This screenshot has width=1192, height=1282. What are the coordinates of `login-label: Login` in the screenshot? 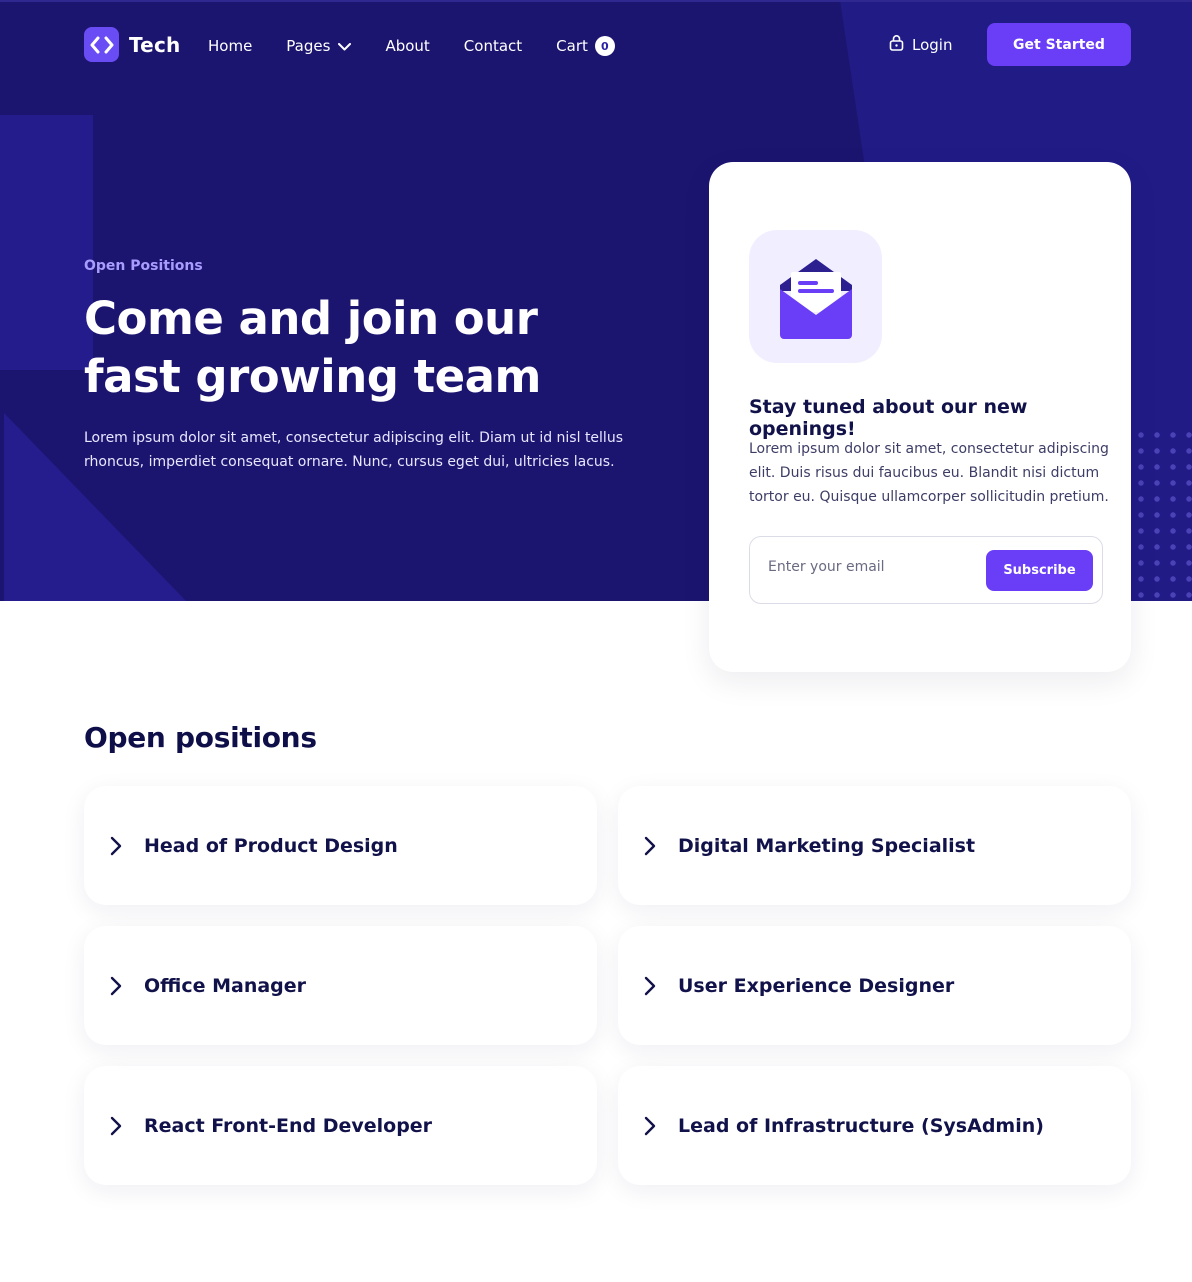 It's located at (932, 44).